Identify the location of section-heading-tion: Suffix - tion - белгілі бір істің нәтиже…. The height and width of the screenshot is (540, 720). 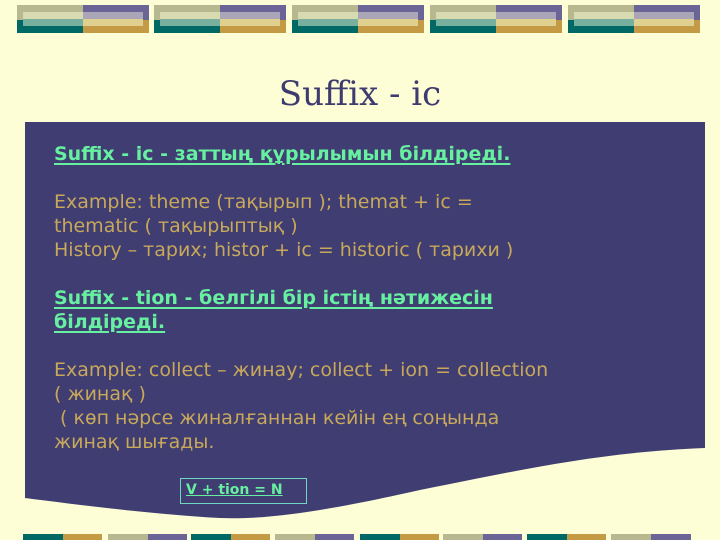
(273, 298).